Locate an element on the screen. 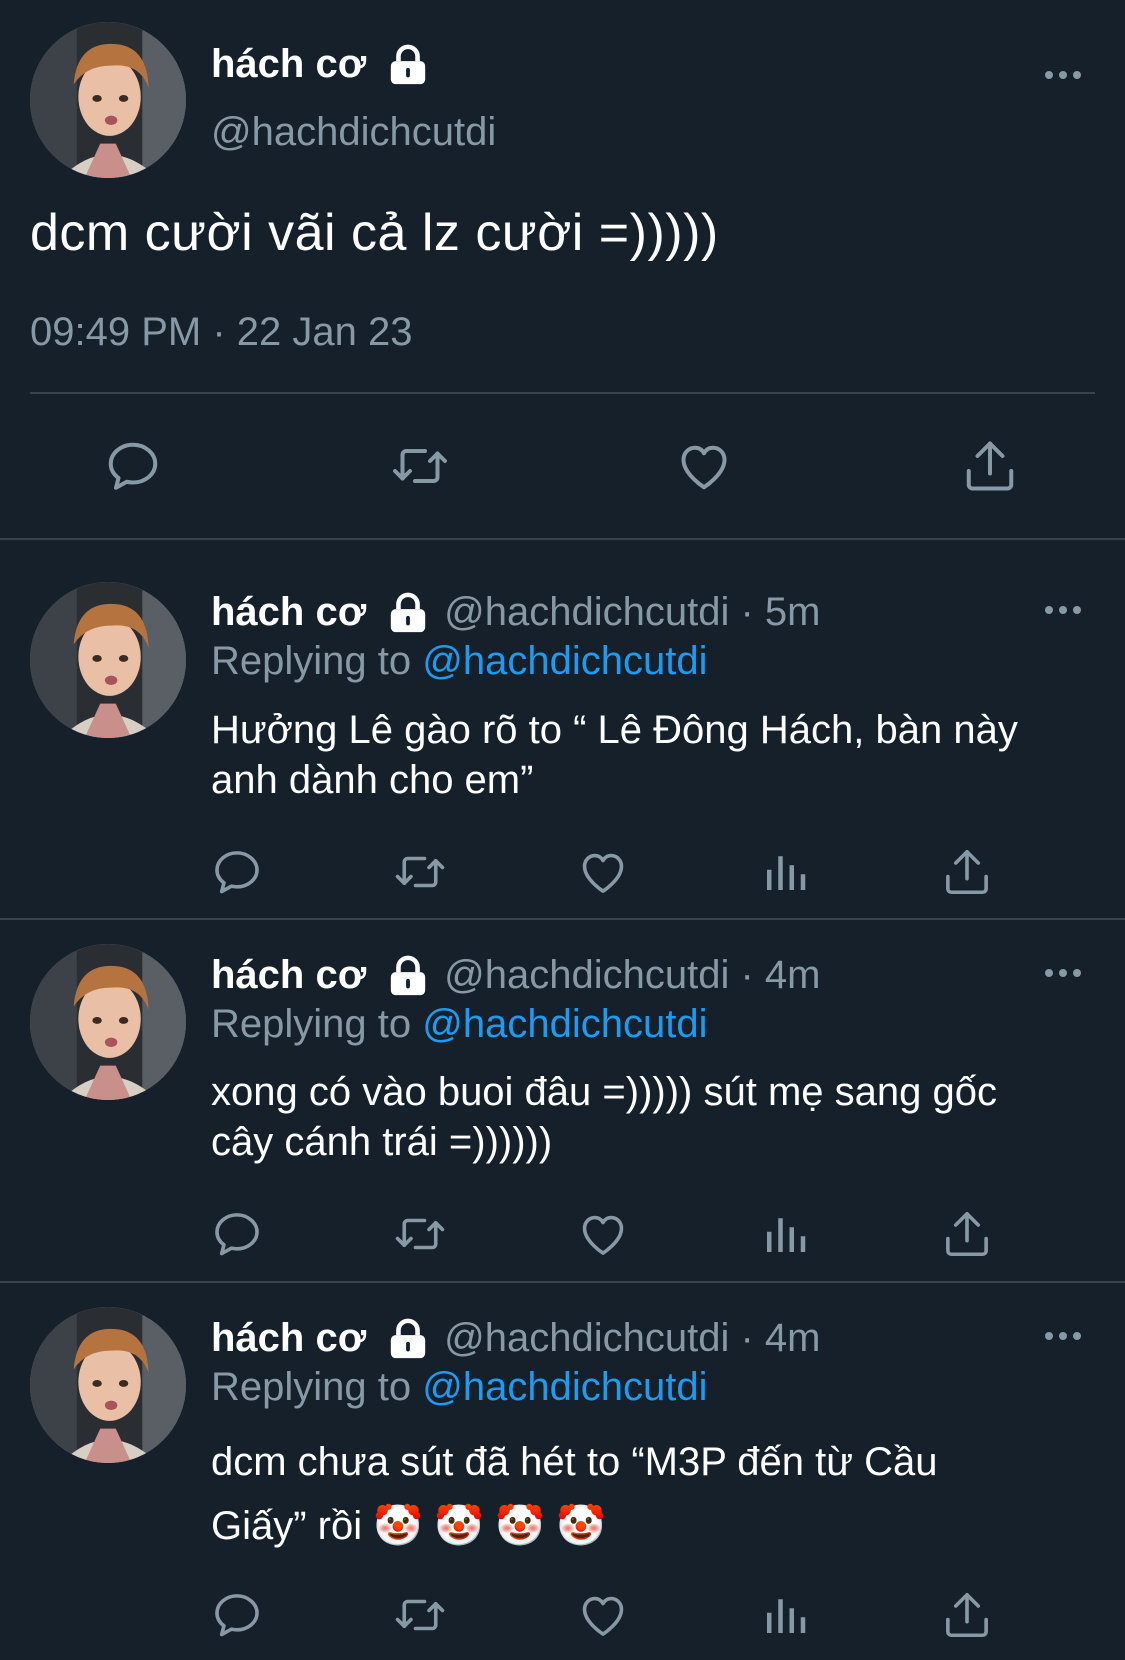 The image size is (1125, 1660). handle-time: @hachdichcutdi · 5m is located at coordinates (632, 612).